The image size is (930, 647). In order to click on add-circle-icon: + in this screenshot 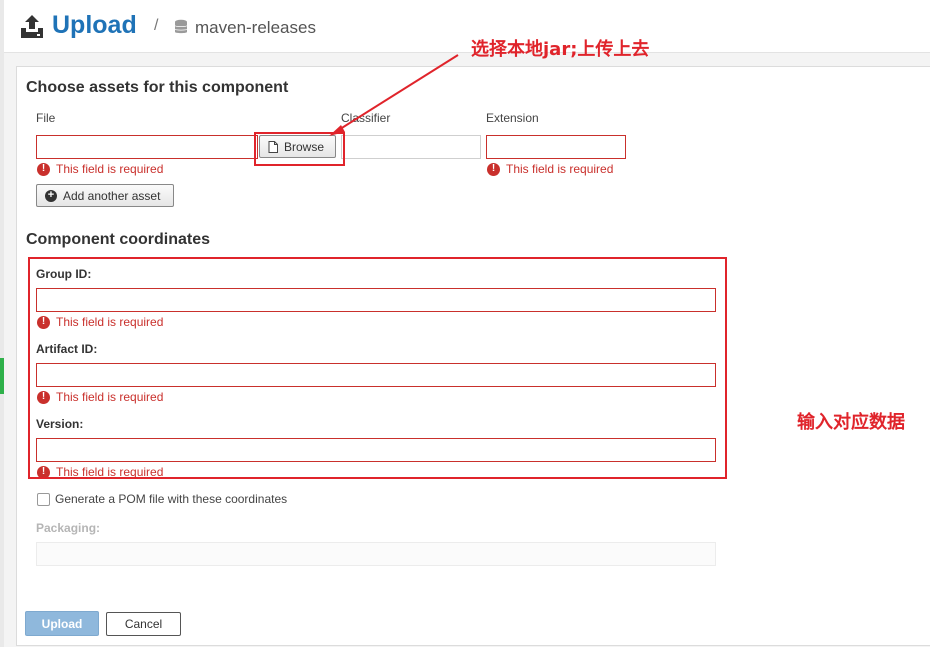, I will do `click(51, 195)`.